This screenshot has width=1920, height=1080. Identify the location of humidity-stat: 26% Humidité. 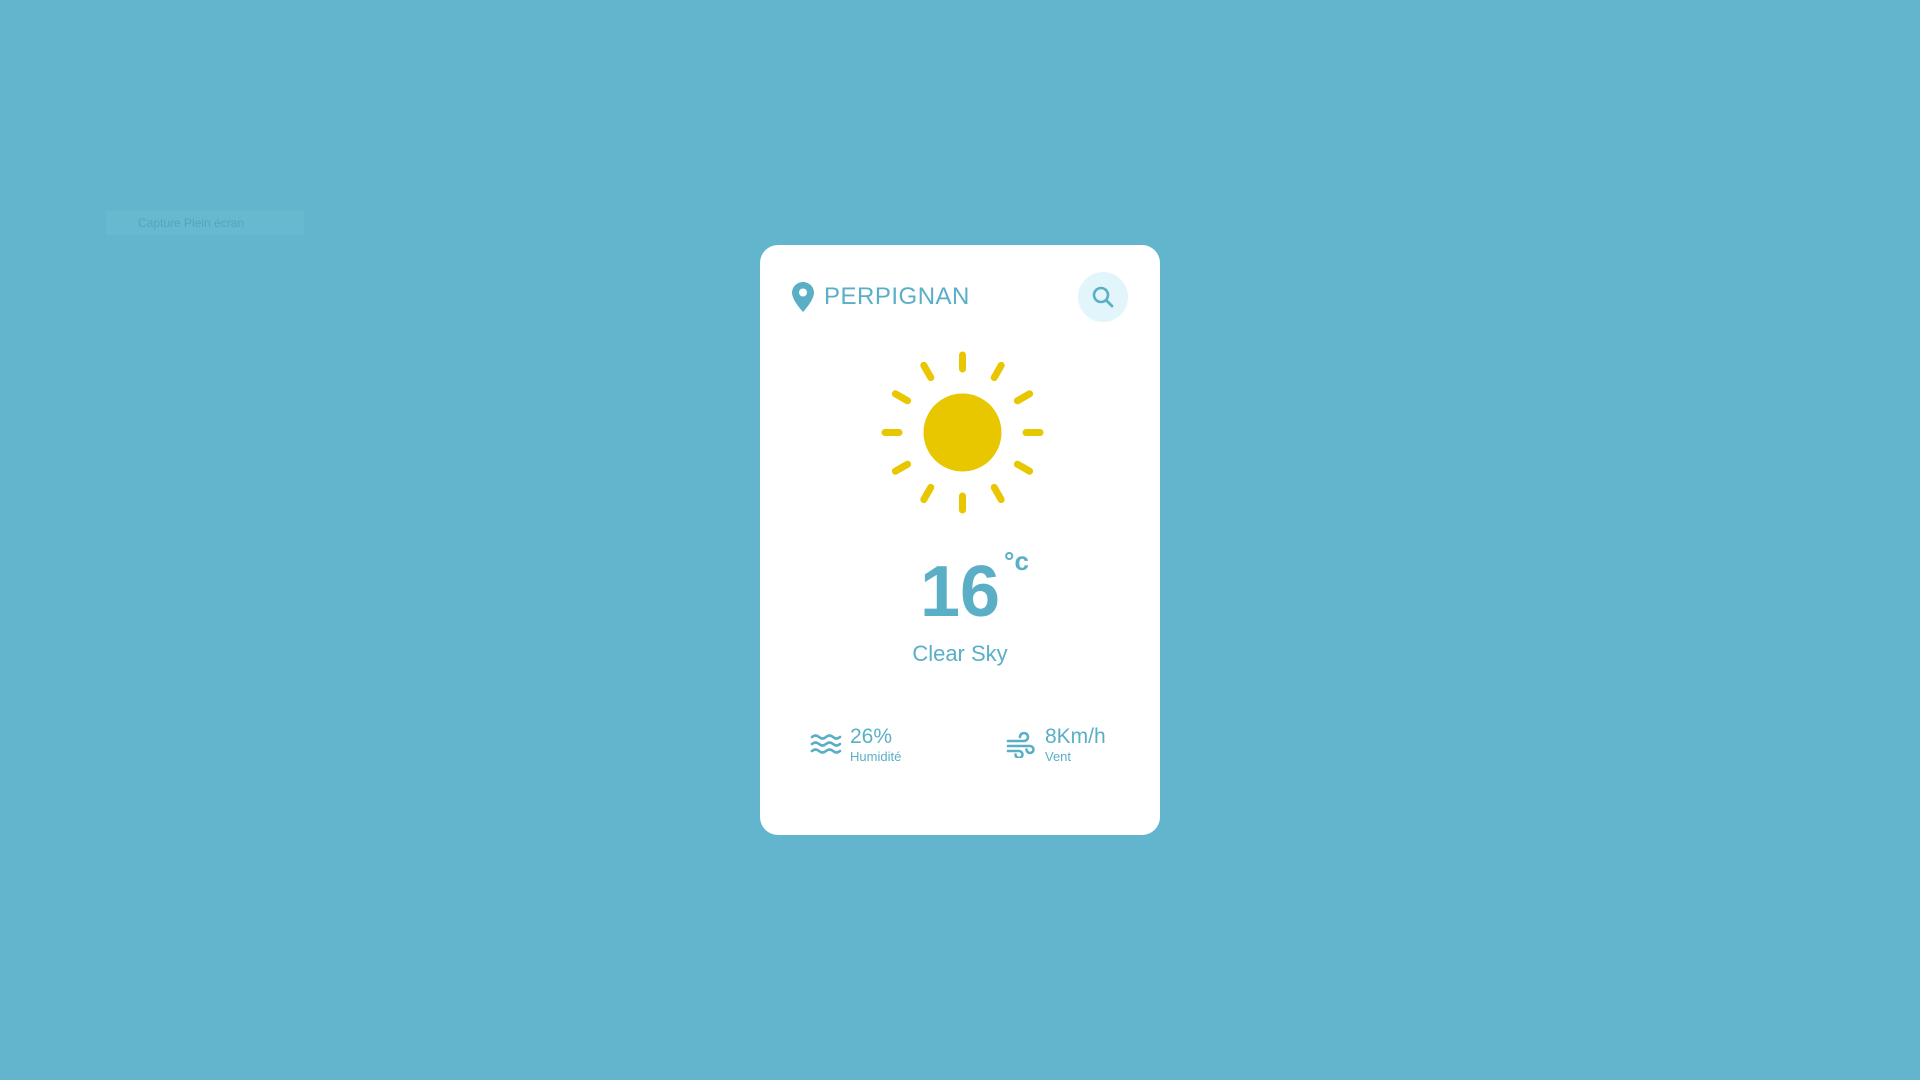
(855, 745).